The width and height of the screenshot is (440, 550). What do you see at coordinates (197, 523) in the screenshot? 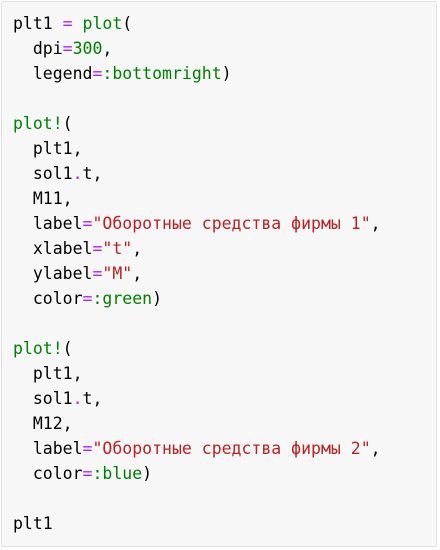
I see `code-line: plt1` at bounding box center [197, 523].